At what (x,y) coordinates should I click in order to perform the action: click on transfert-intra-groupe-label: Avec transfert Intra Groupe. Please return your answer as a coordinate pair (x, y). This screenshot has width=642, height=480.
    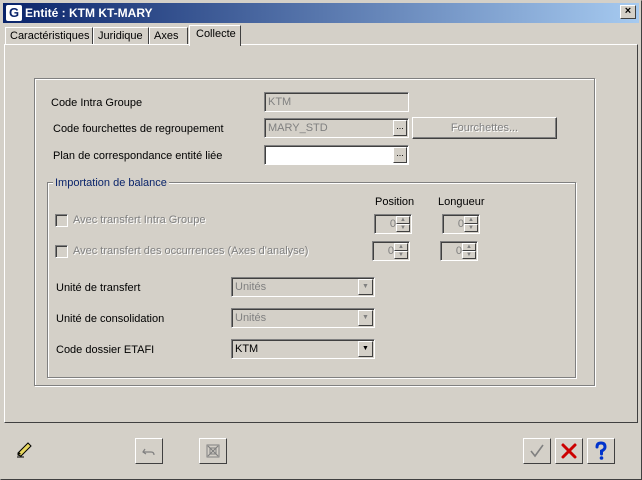
    Looking at the image, I should click on (139, 220).